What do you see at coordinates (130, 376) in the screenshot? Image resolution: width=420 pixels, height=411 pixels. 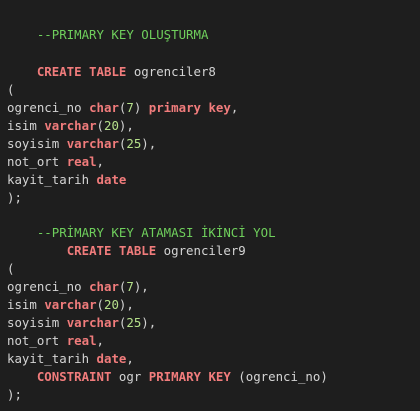 I see `code-token: ogr` at bounding box center [130, 376].